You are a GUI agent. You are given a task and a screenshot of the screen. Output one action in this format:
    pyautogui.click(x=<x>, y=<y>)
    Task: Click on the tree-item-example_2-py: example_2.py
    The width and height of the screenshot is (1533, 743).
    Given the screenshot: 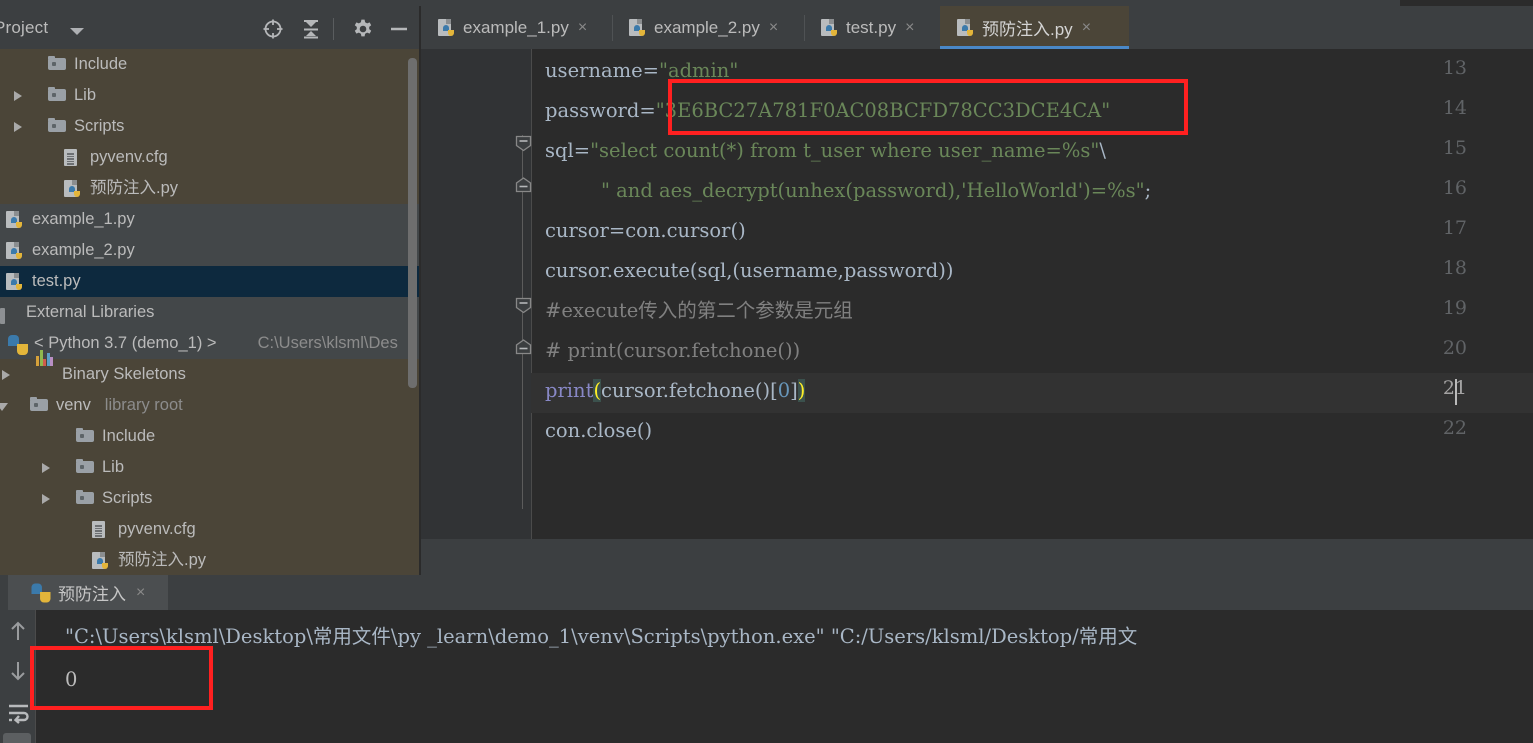 What is the action you would take?
    pyautogui.click(x=210, y=250)
    